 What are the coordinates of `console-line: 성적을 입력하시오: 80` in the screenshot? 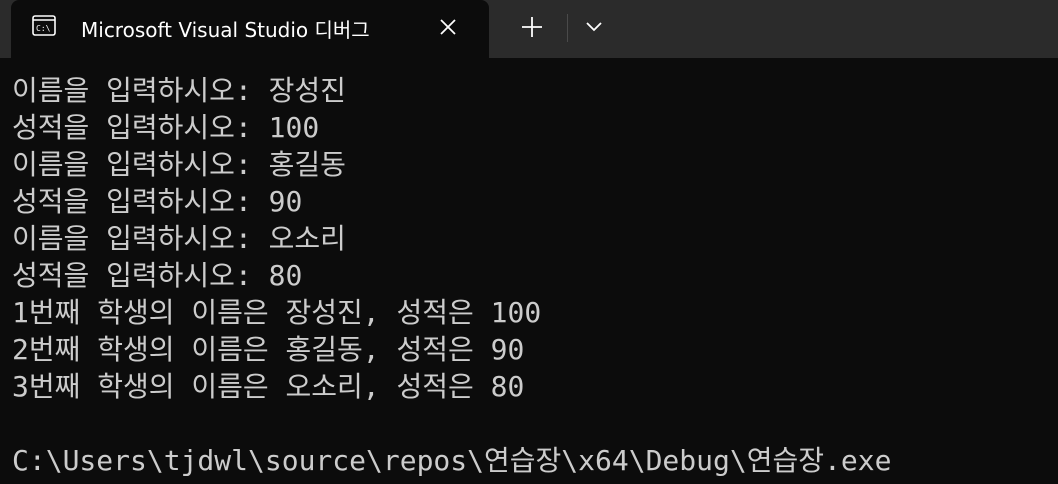 It's located at (157, 275).